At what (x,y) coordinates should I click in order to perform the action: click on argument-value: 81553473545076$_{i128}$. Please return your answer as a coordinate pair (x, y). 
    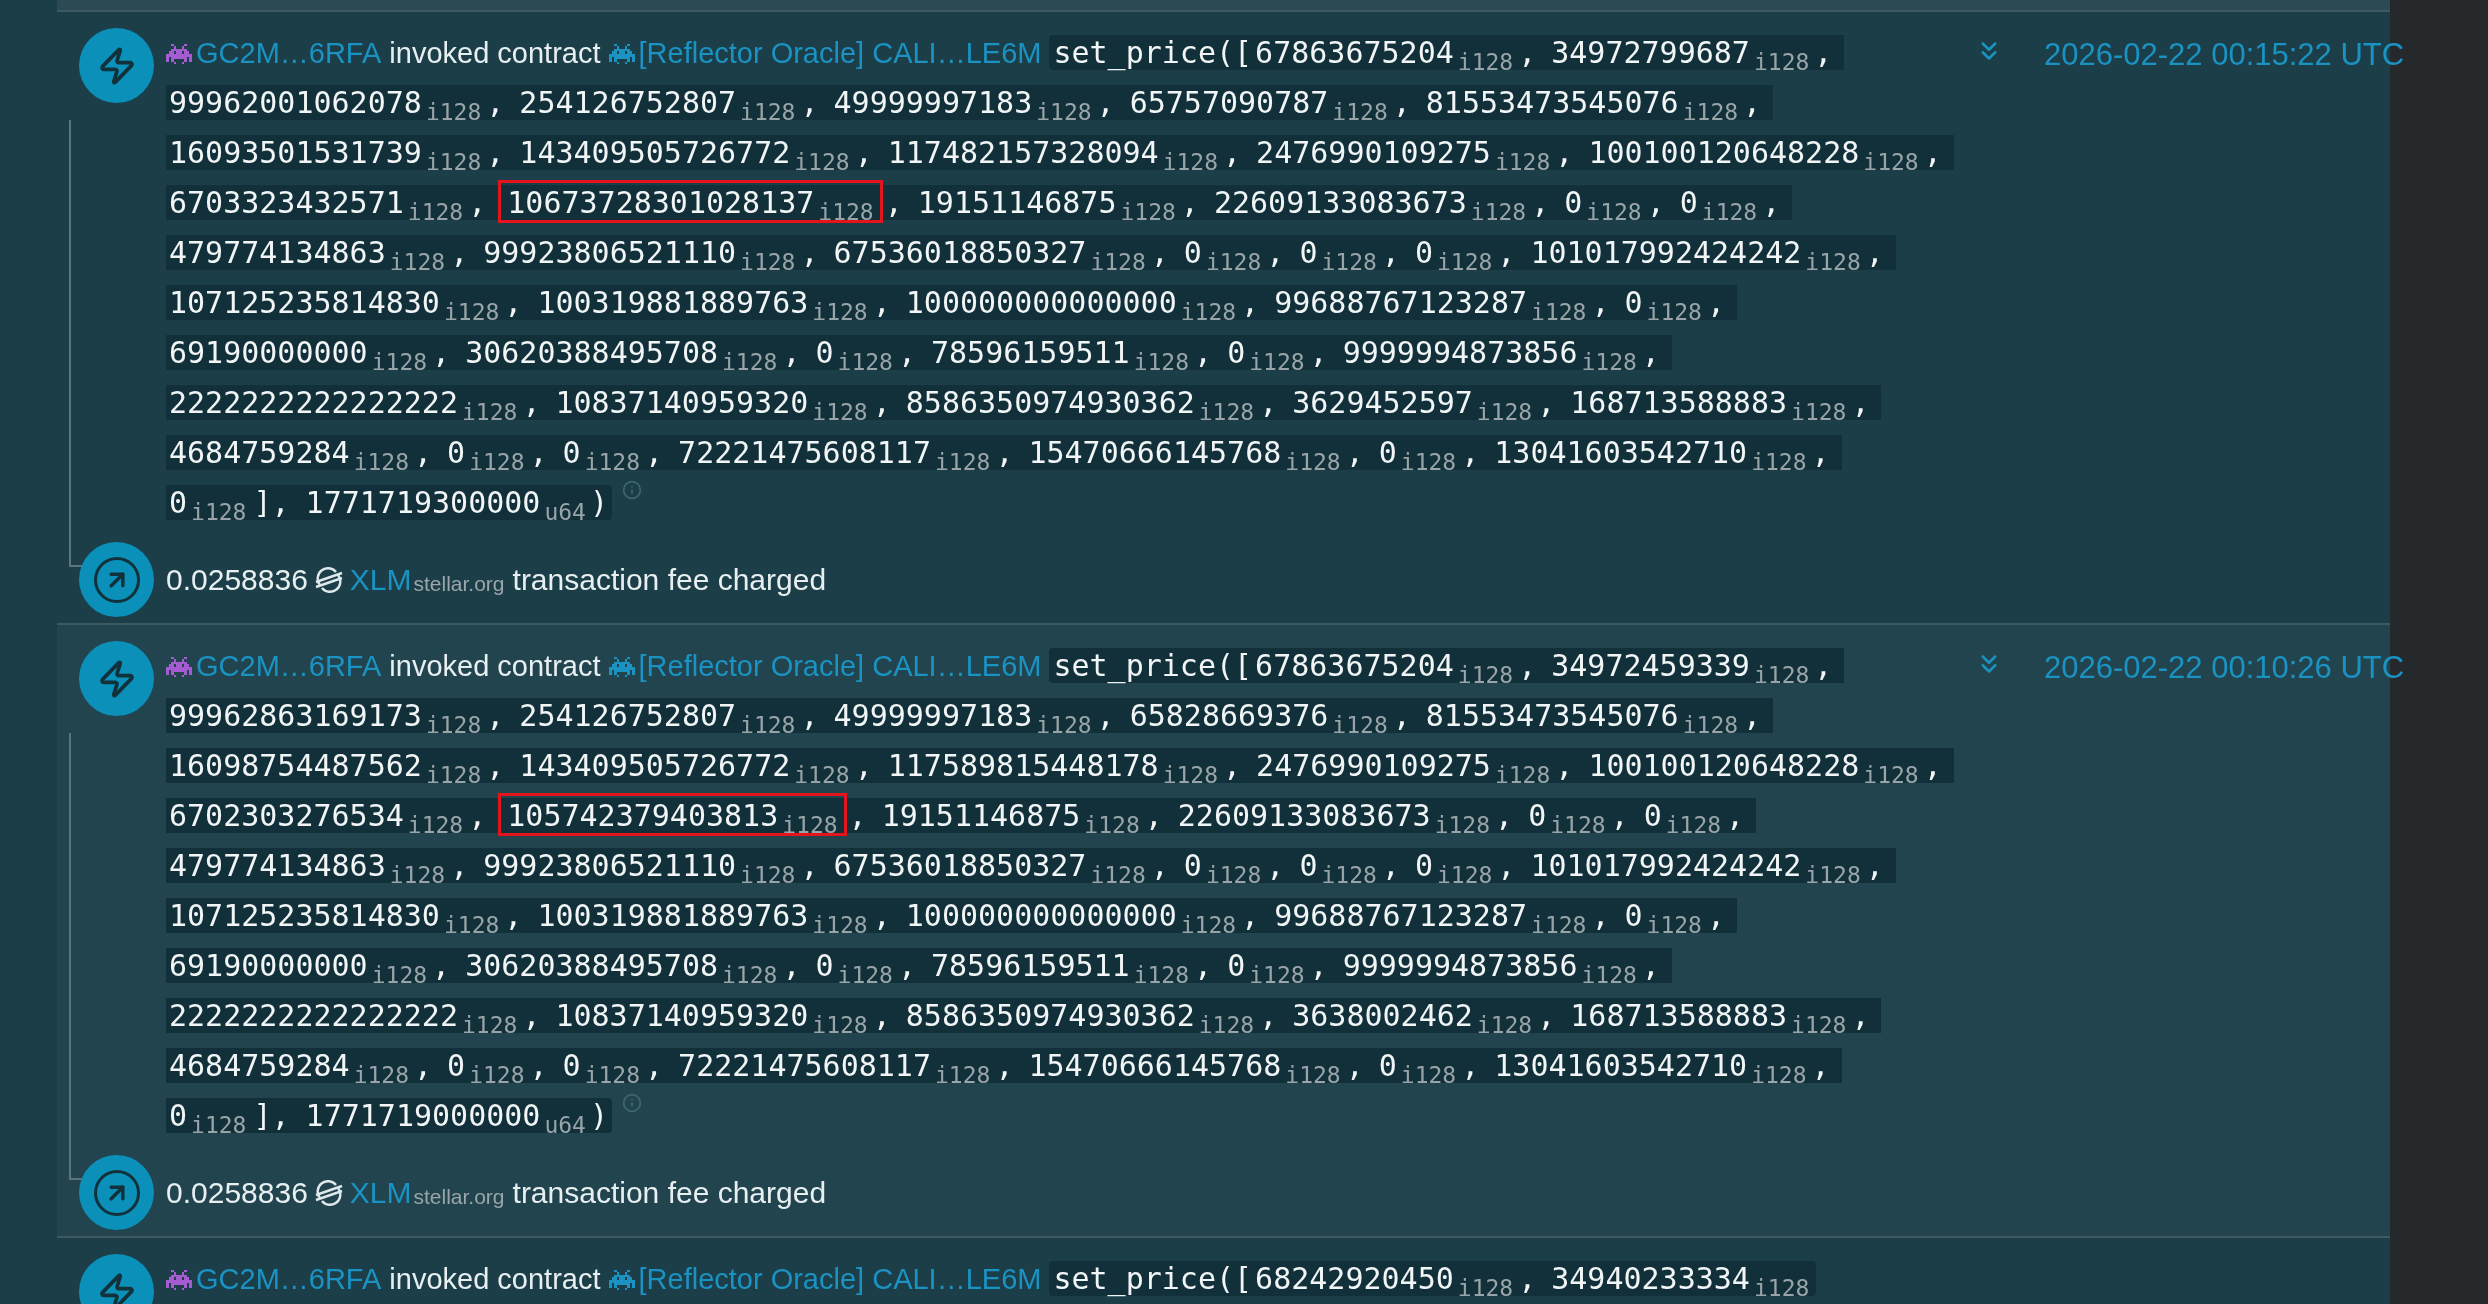
    Looking at the image, I should click on (1582, 103).